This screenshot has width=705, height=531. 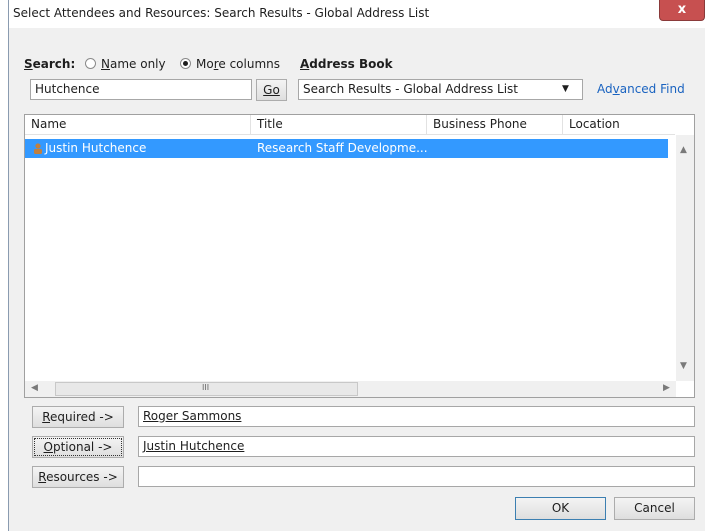 What do you see at coordinates (4, 265) in the screenshot?
I see `background-window-edge` at bounding box center [4, 265].